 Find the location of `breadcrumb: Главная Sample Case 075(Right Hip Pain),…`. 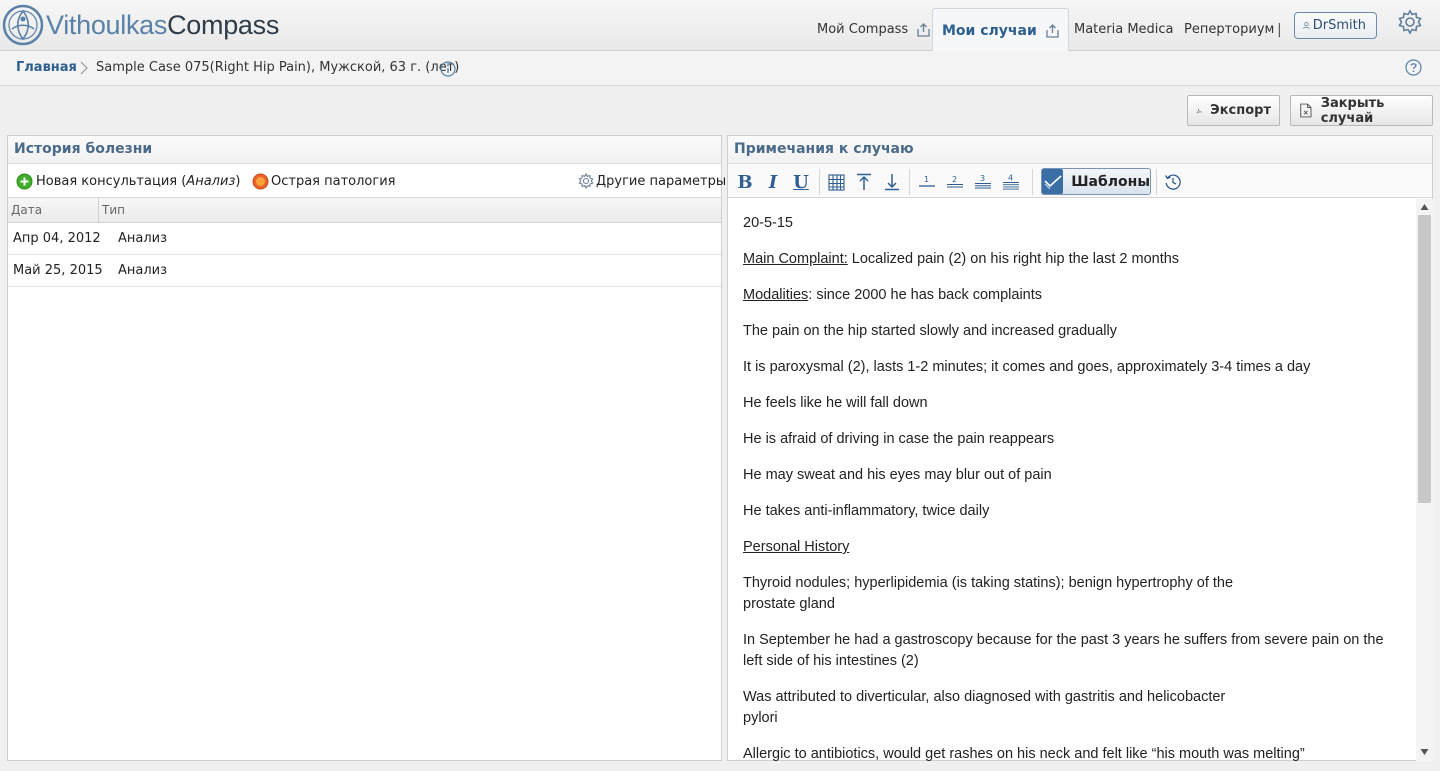

breadcrumb: Главная Sample Case 075(Right Hip Pain),… is located at coordinates (720, 68).